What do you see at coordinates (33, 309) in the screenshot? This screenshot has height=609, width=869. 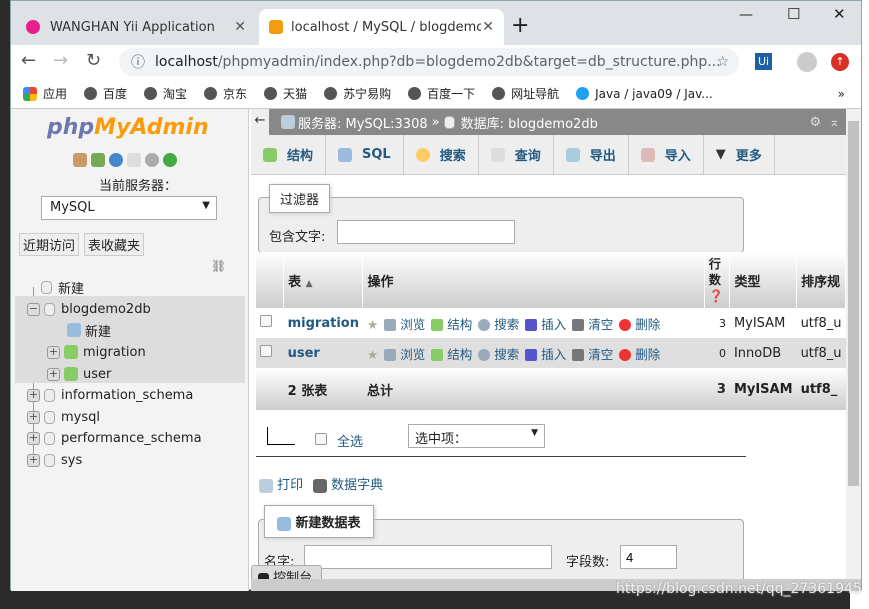 I see `collapse-icon: −` at bounding box center [33, 309].